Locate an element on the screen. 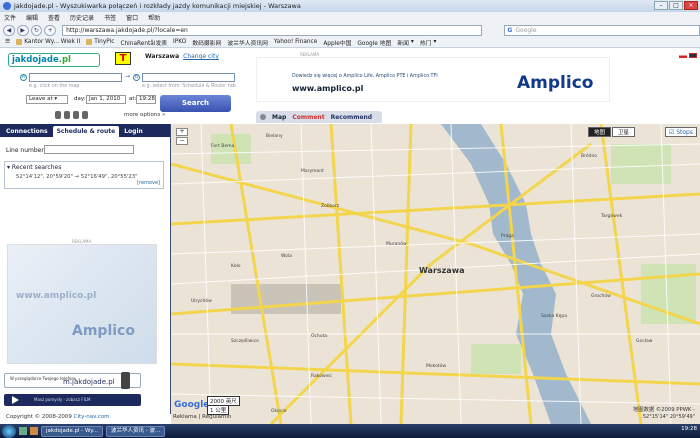 This screenshot has height=438, width=700. from-input is located at coordinates (75, 77).